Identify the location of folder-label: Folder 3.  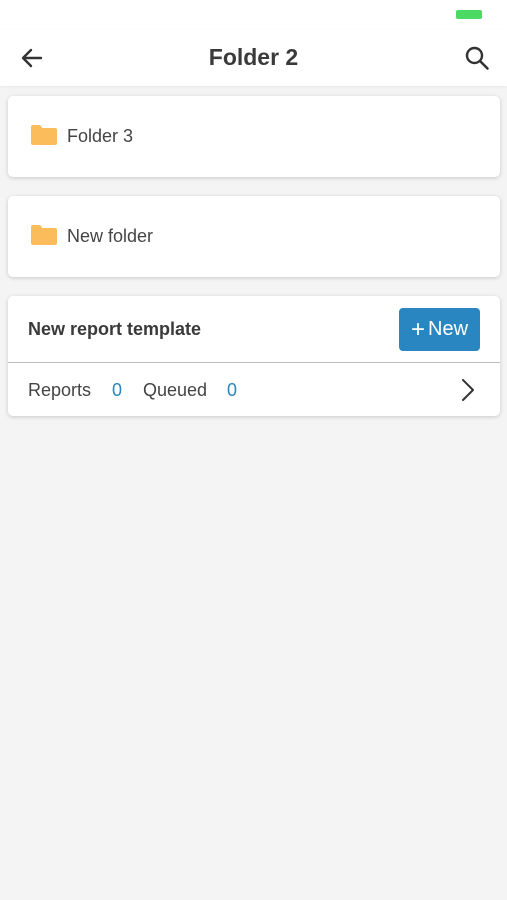
(100, 136).